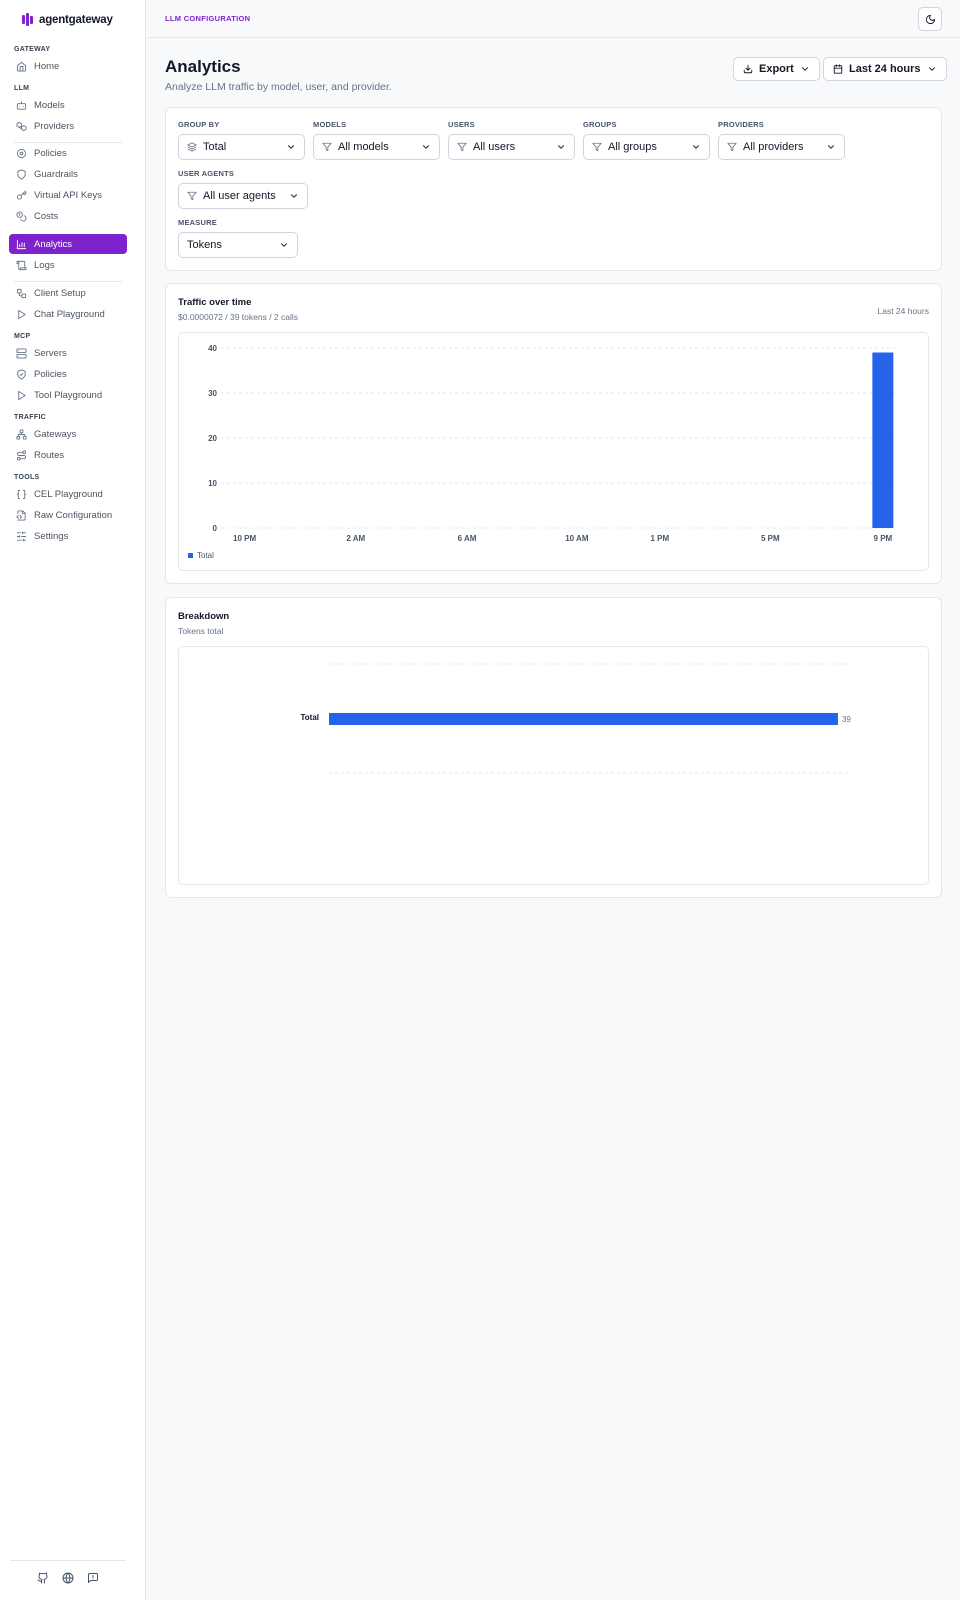 This screenshot has height=1600, width=960. Describe the element at coordinates (883, 538) in the screenshot. I see `x-tick-label: 9 PM` at that location.